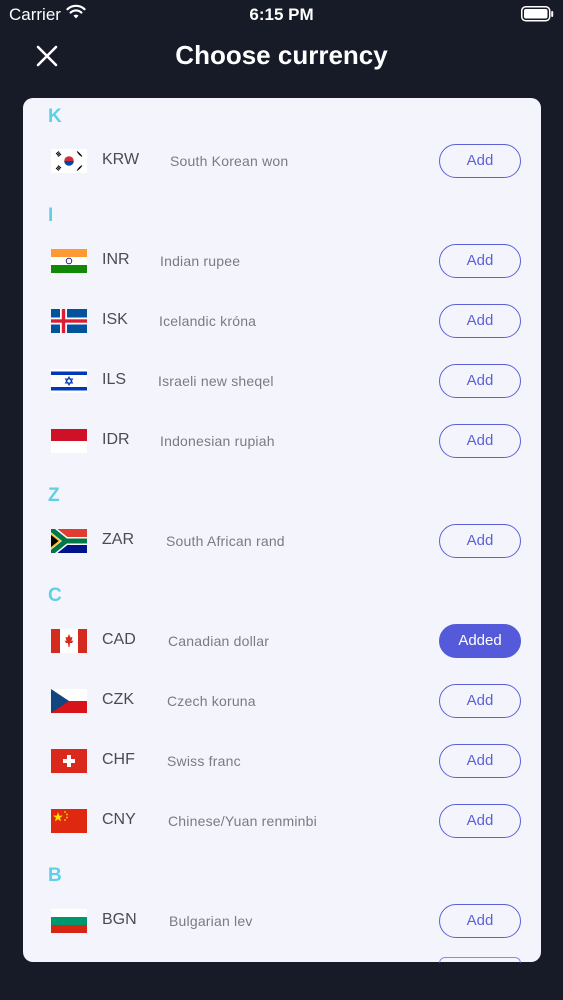 Image resolution: width=563 pixels, height=1000 pixels. What do you see at coordinates (69, 921) in the screenshot?
I see `bg-flag-icon` at bounding box center [69, 921].